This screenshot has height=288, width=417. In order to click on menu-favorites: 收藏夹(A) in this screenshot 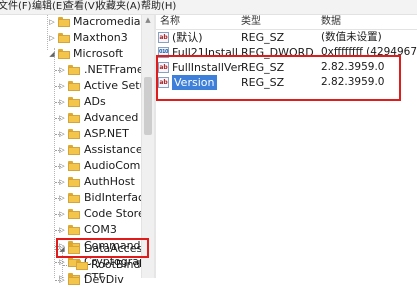, I will do `click(118, 7)`.